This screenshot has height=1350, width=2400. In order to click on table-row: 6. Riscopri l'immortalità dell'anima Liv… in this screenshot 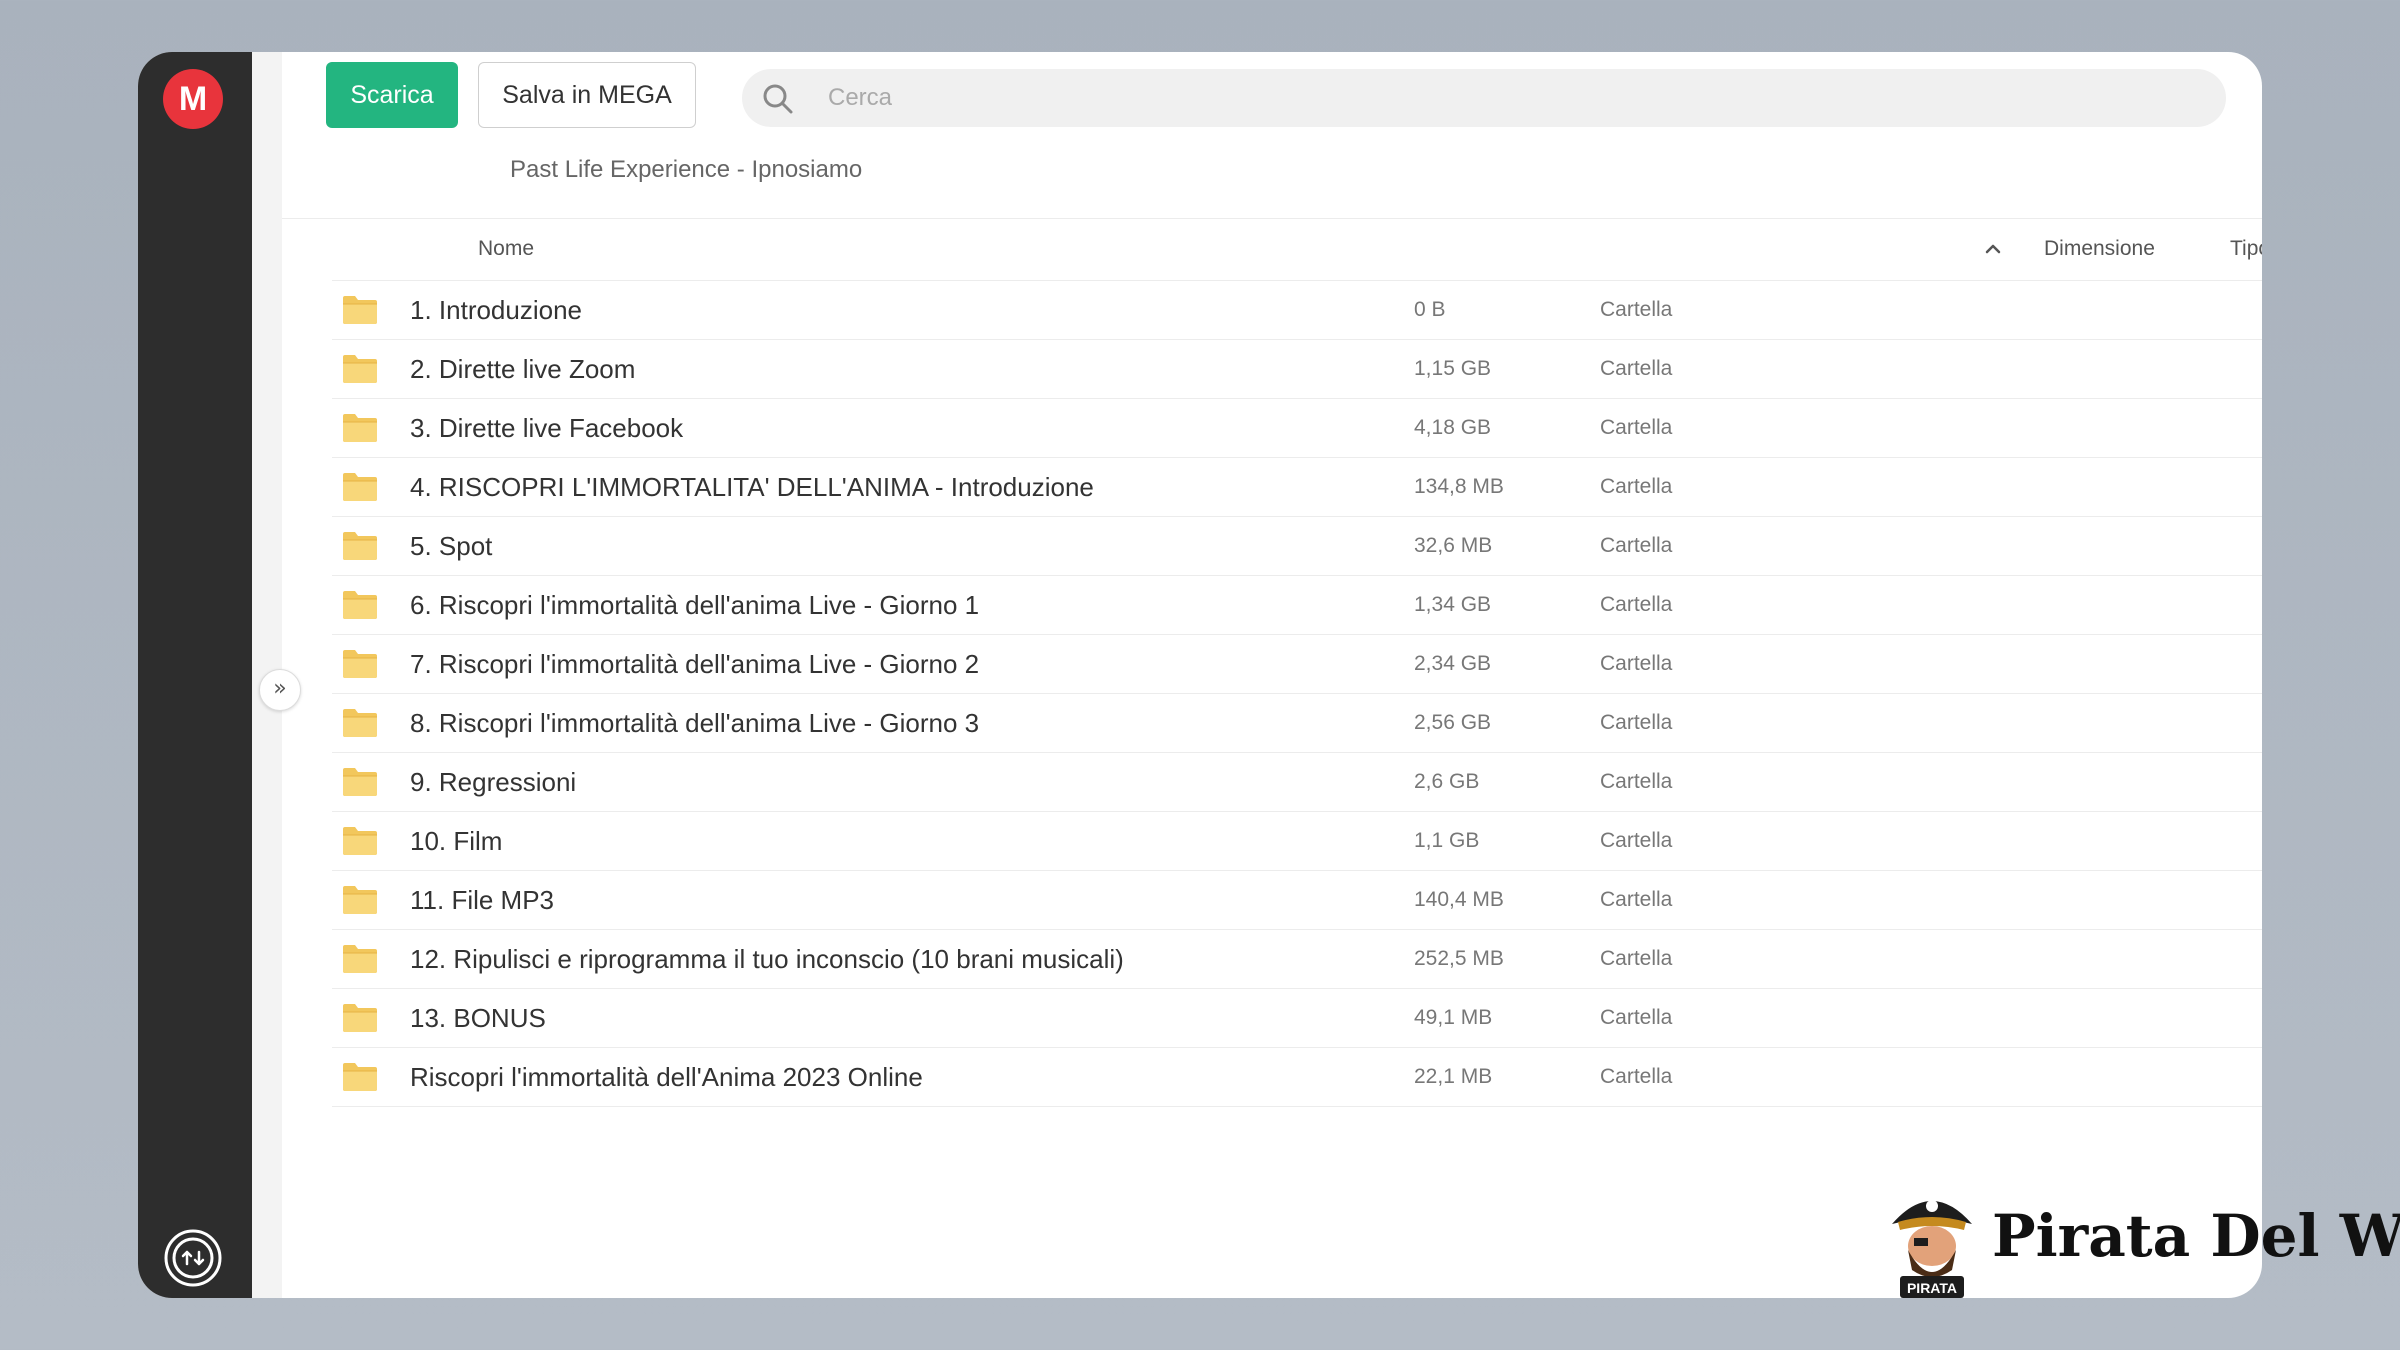, I will do `click(1297, 605)`.